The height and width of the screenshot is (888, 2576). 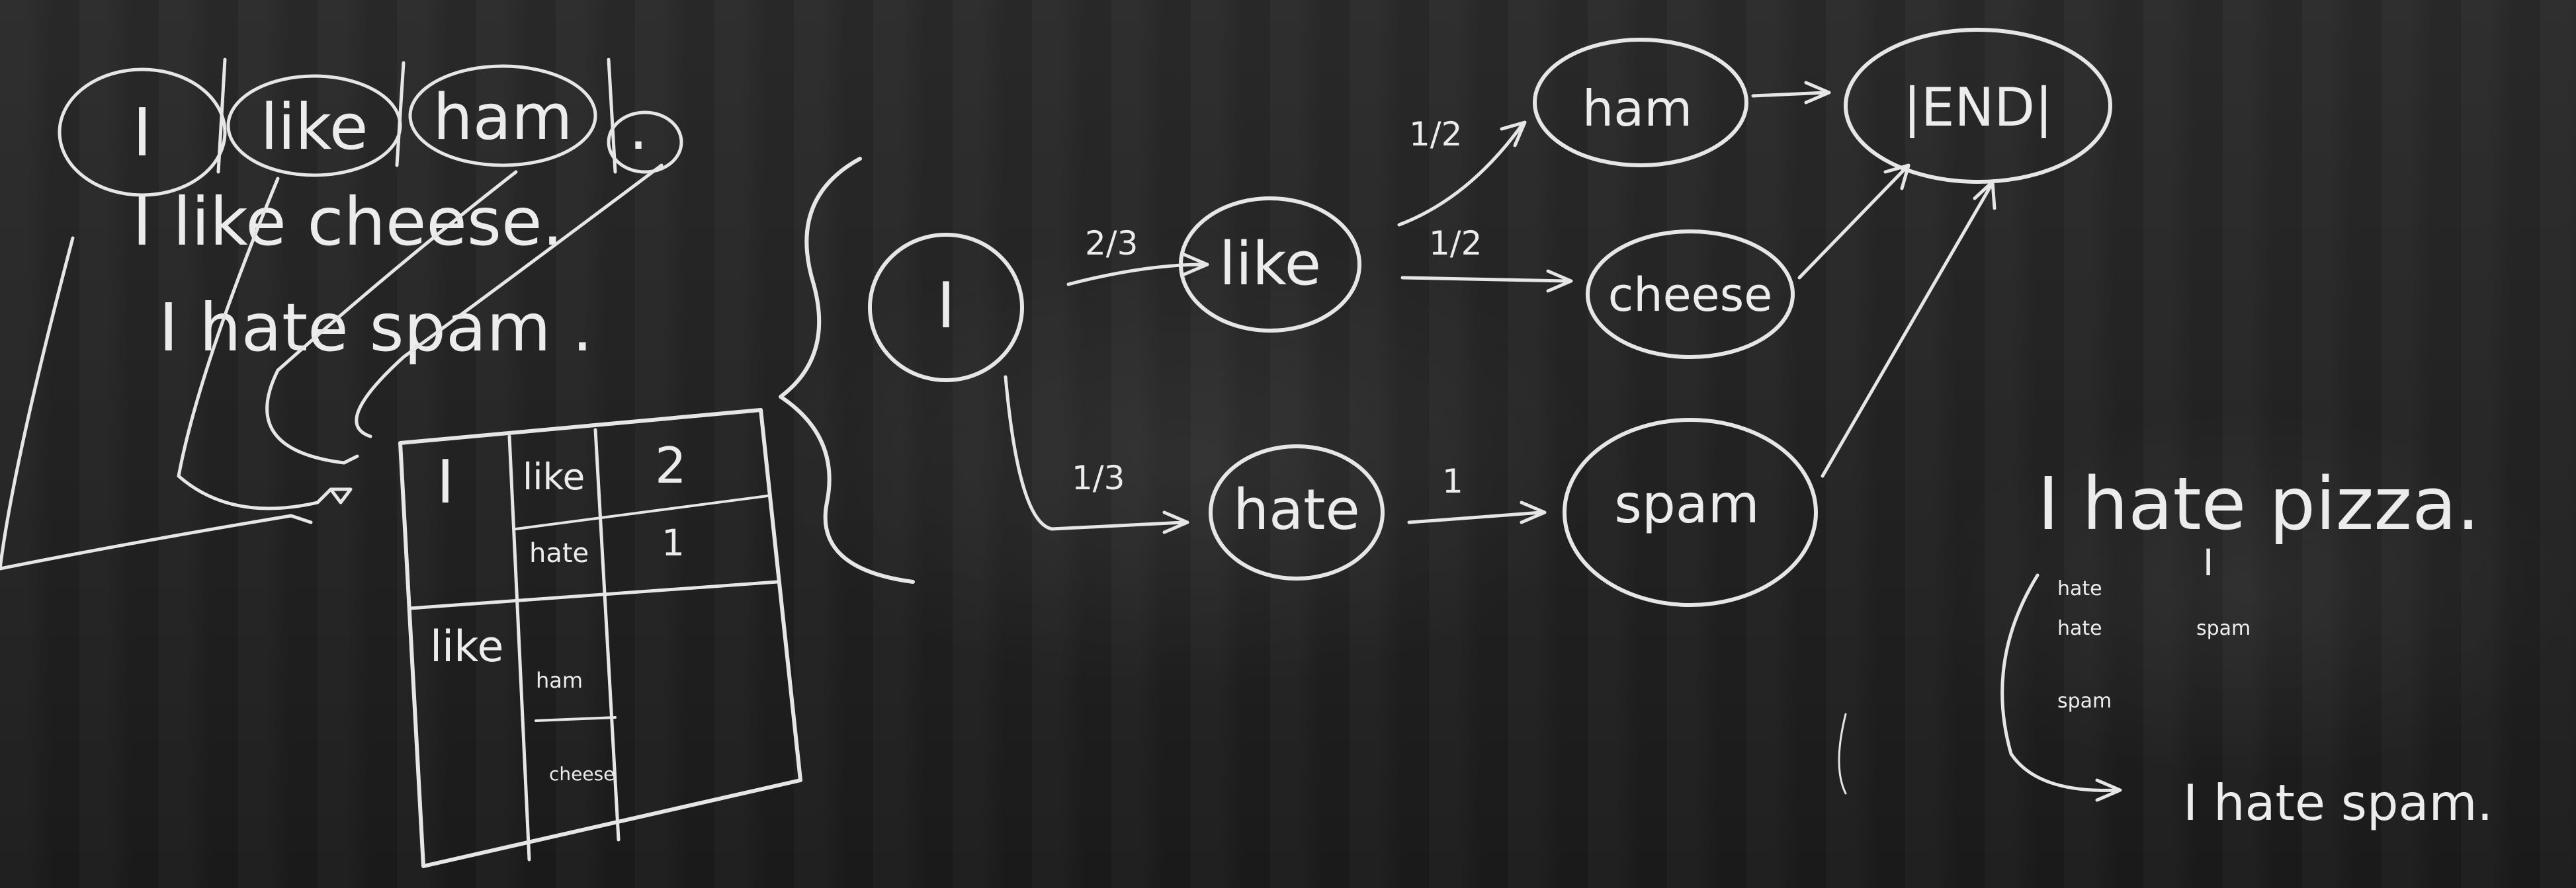 What do you see at coordinates (671, 465) in the screenshot?
I see `table-count-like: 2` at bounding box center [671, 465].